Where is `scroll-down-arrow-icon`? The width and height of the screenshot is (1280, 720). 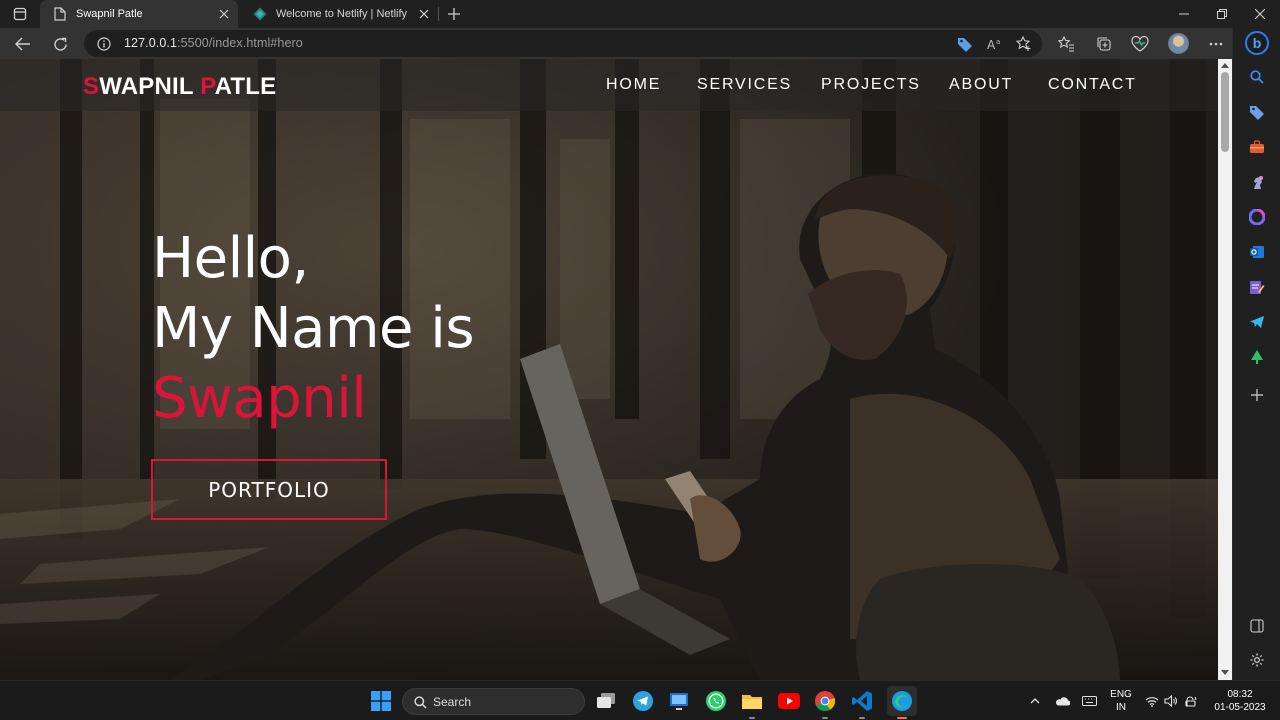
scroll-down-arrow-icon is located at coordinates (1225, 673).